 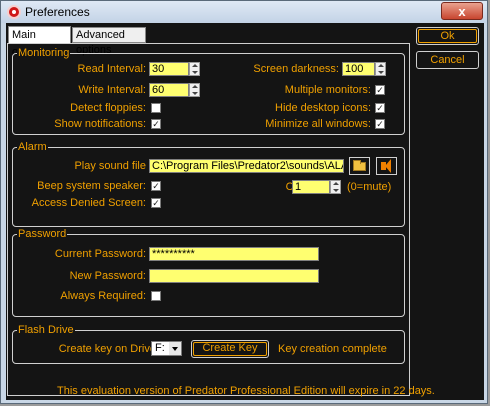 I want to click on beep-speaker-label: Beep system speaker:, so click(x=91, y=186).